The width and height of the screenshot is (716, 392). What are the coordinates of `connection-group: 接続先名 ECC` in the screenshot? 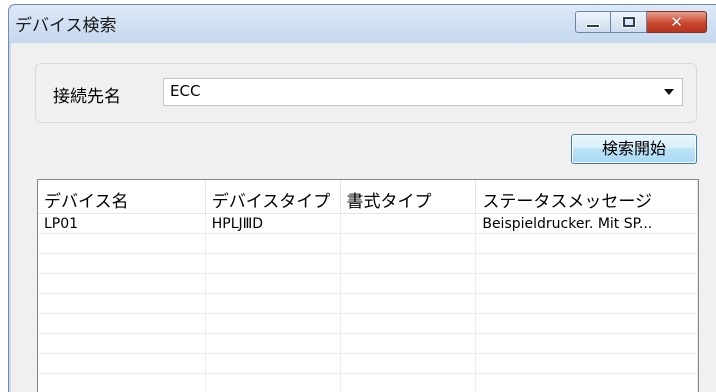 It's located at (366, 93).